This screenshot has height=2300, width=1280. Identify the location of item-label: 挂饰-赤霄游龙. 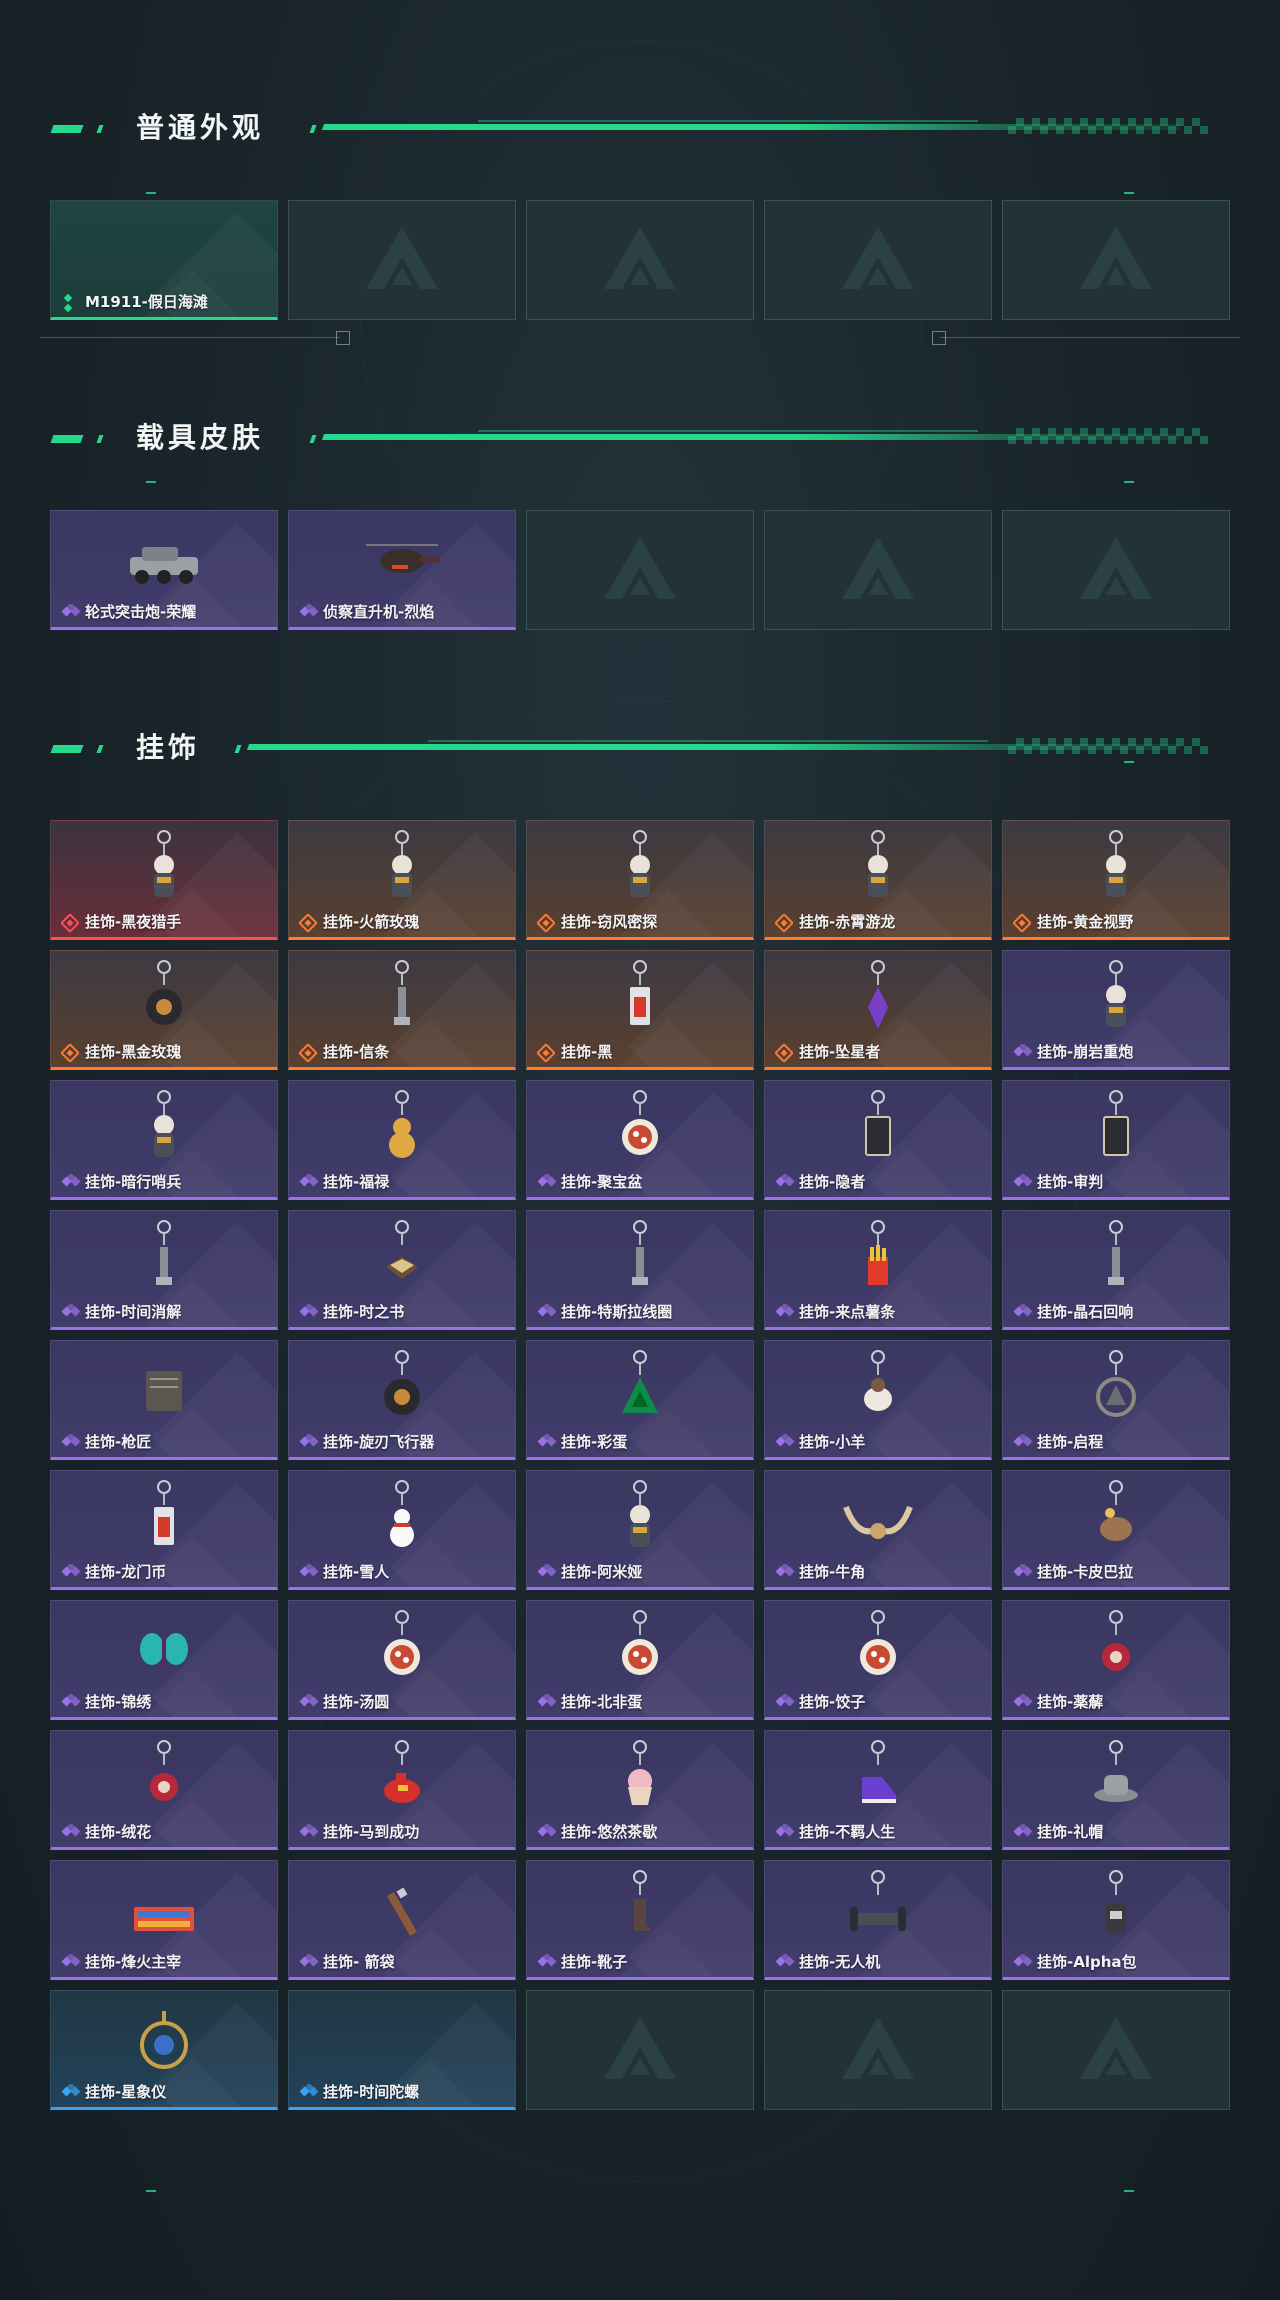
(847, 922).